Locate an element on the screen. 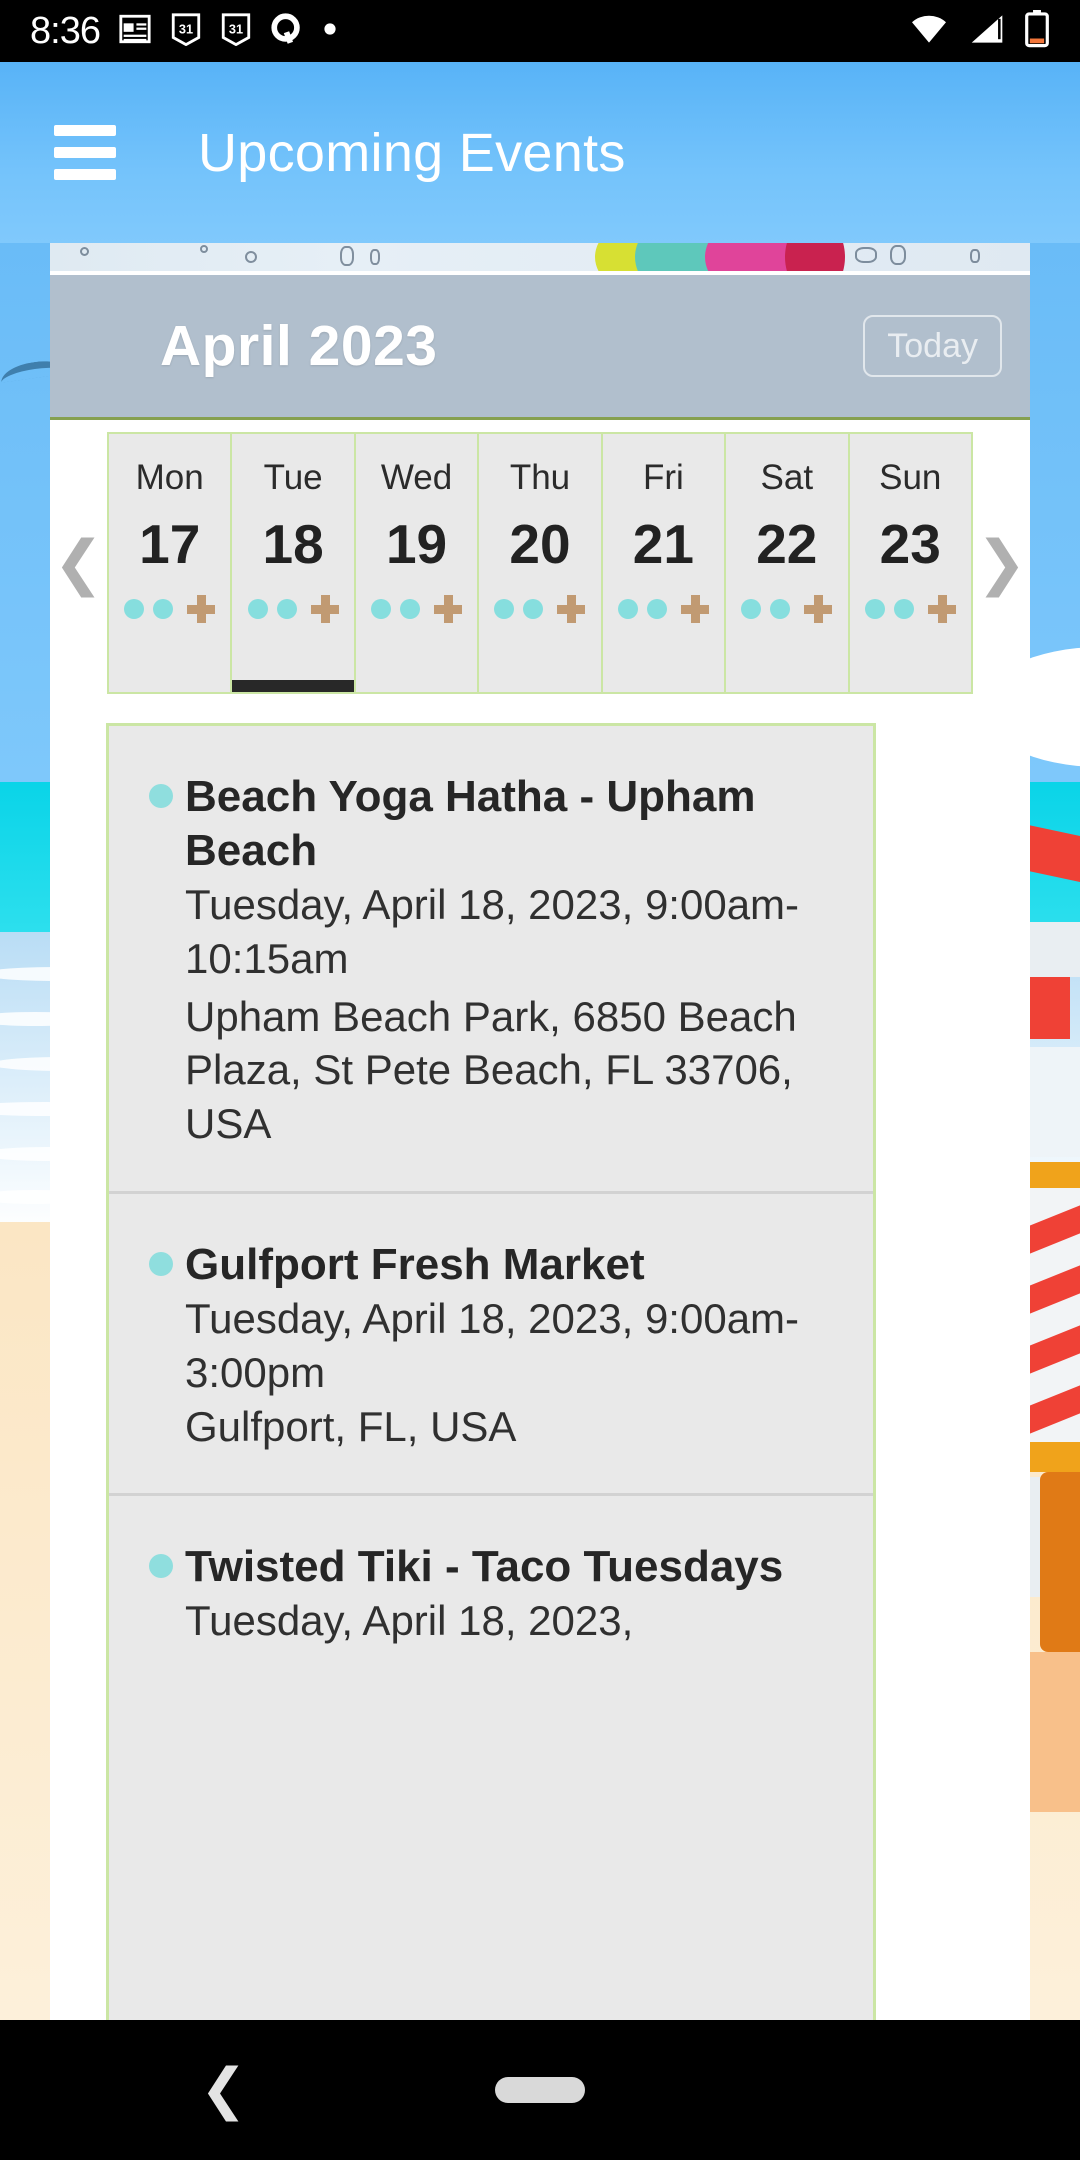 The width and height of the screenshot is (1080, 2160). day-name: Tue is located at coordinates (293, 477).